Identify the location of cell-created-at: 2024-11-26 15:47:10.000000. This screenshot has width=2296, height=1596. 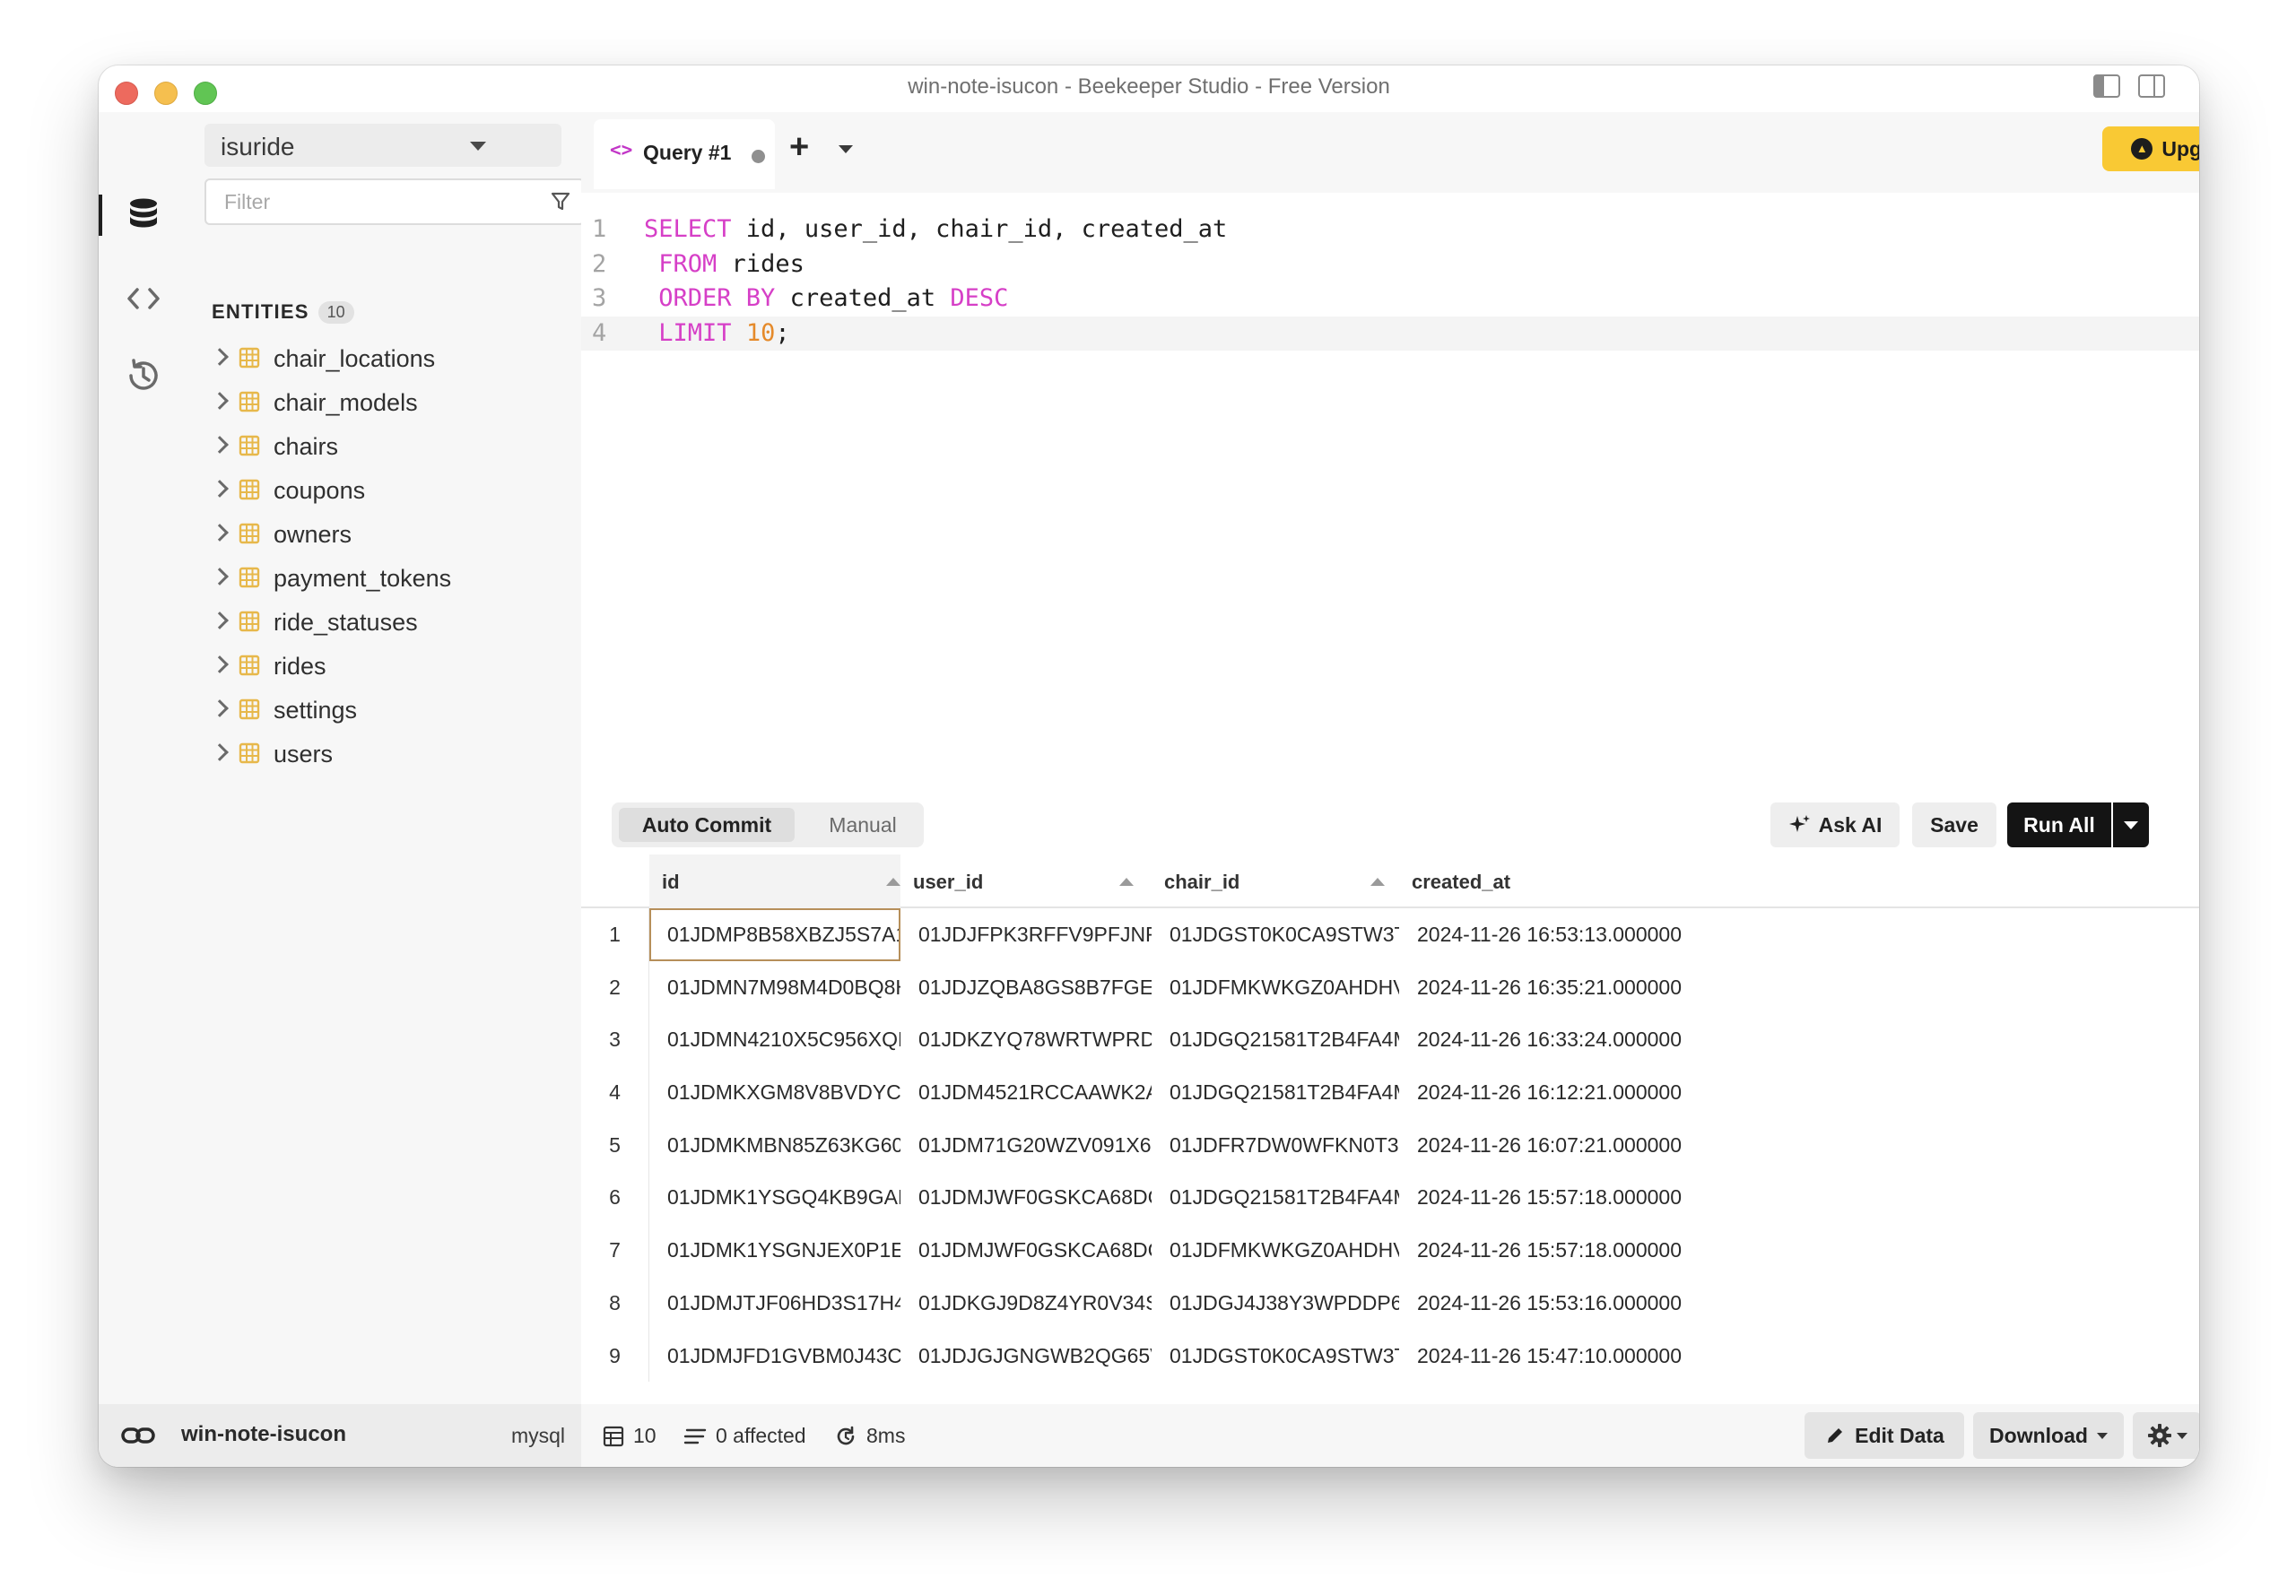
(1799, 1356).